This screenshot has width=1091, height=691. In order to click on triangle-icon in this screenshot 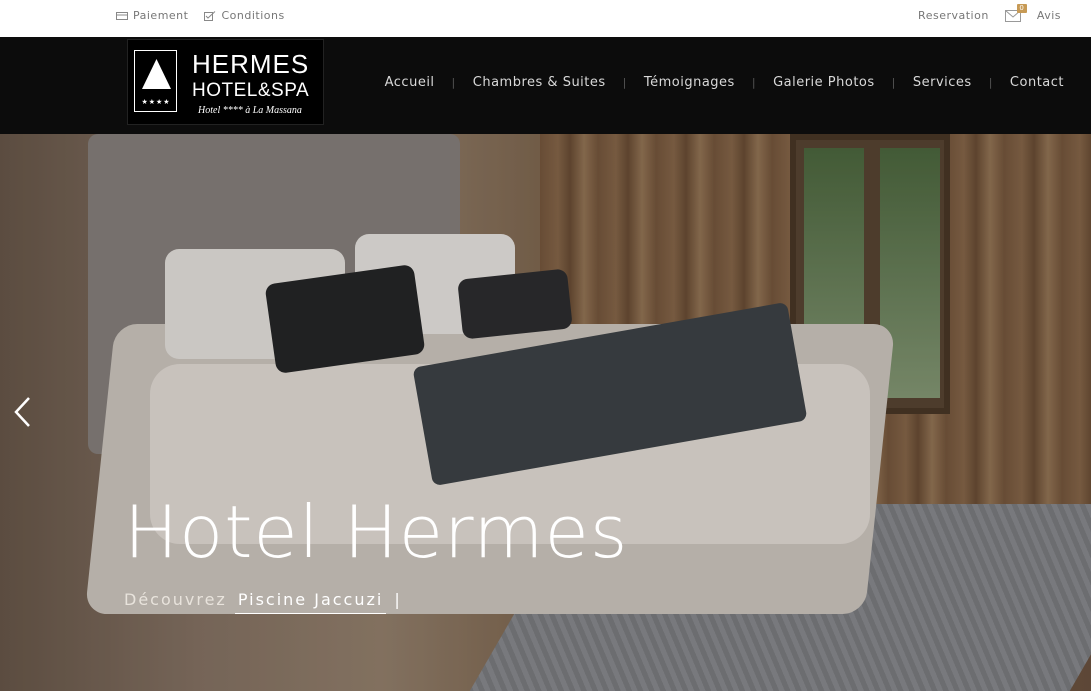, I will do `click(156, 74)`.